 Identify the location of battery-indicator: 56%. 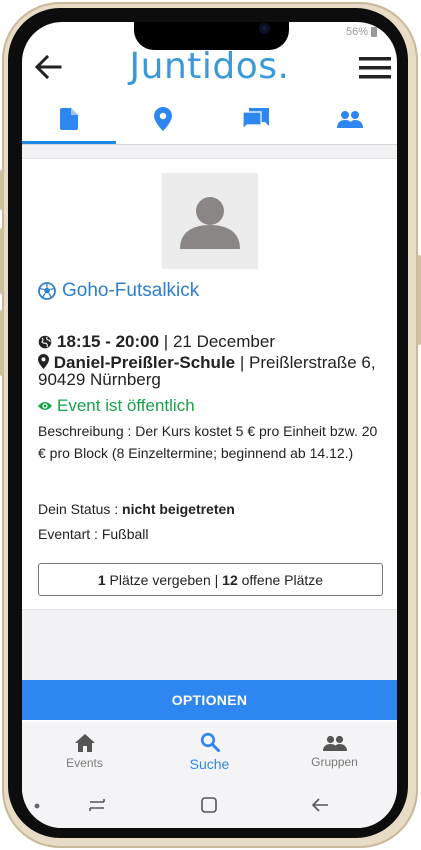
(361, 32).